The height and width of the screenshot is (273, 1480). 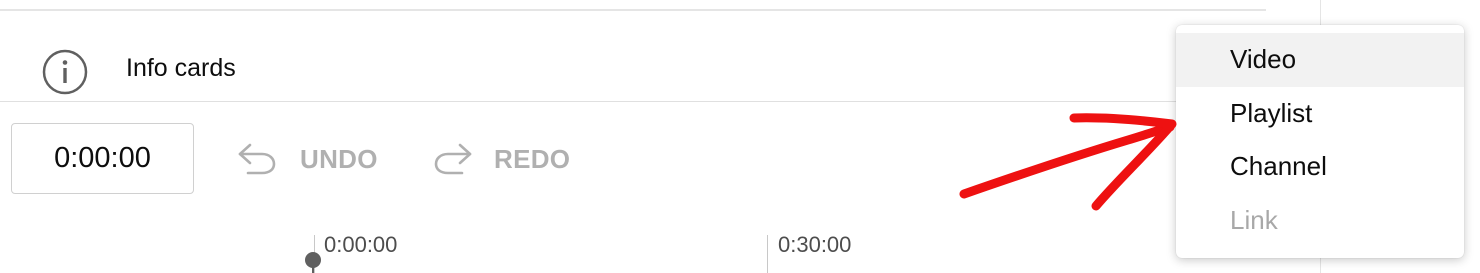 I want to click on redo-button: REDO, so click(x=500, y=159).